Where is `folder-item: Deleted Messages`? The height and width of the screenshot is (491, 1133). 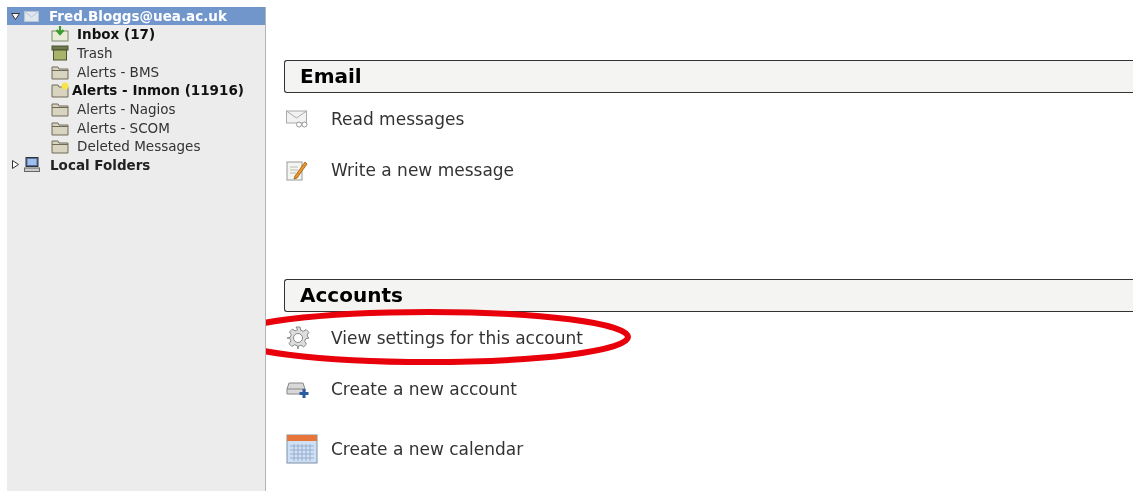
folder-item: Deleted Messages is located at coordinates (136, 146).